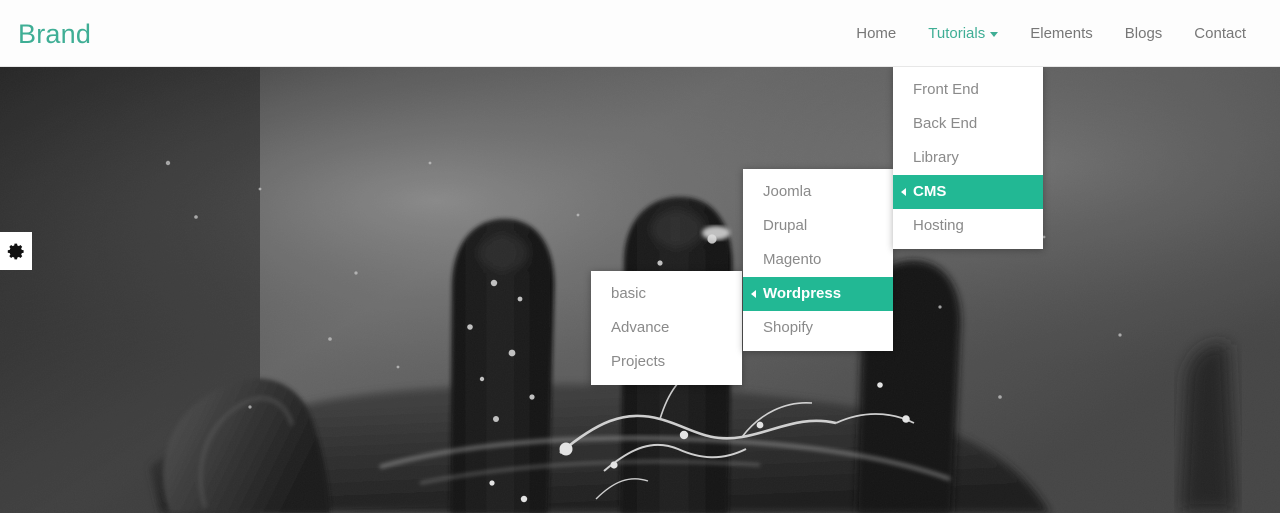 Image resolution: width=1280 pixels, height=513 pixels. I want to click on dropdown-menu-tutorials: Front End Back End Library CMS Hosting, so click(968, 158).